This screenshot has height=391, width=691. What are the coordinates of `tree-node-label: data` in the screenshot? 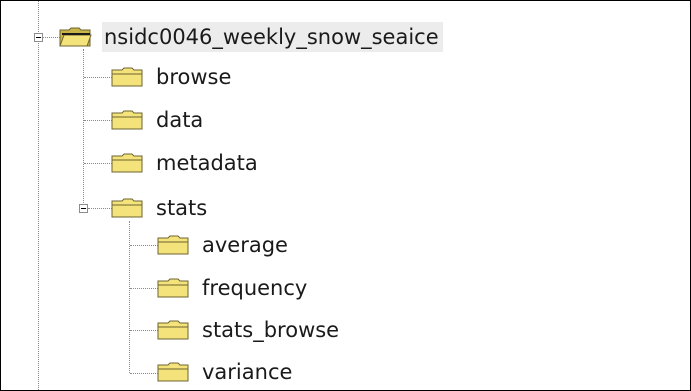 It's located at (180, 120).